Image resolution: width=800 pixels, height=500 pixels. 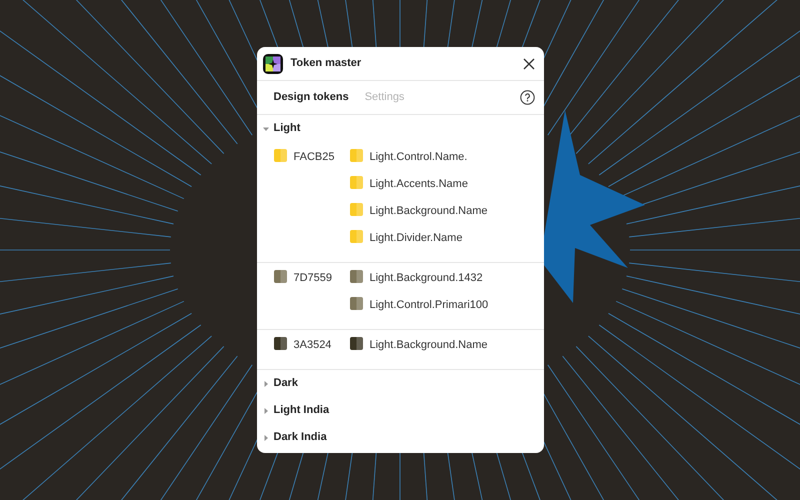 What do you see at coordinates (286, 383) in the screenshot?
I see `group-name: Dark` at bounding box center [286, 383].